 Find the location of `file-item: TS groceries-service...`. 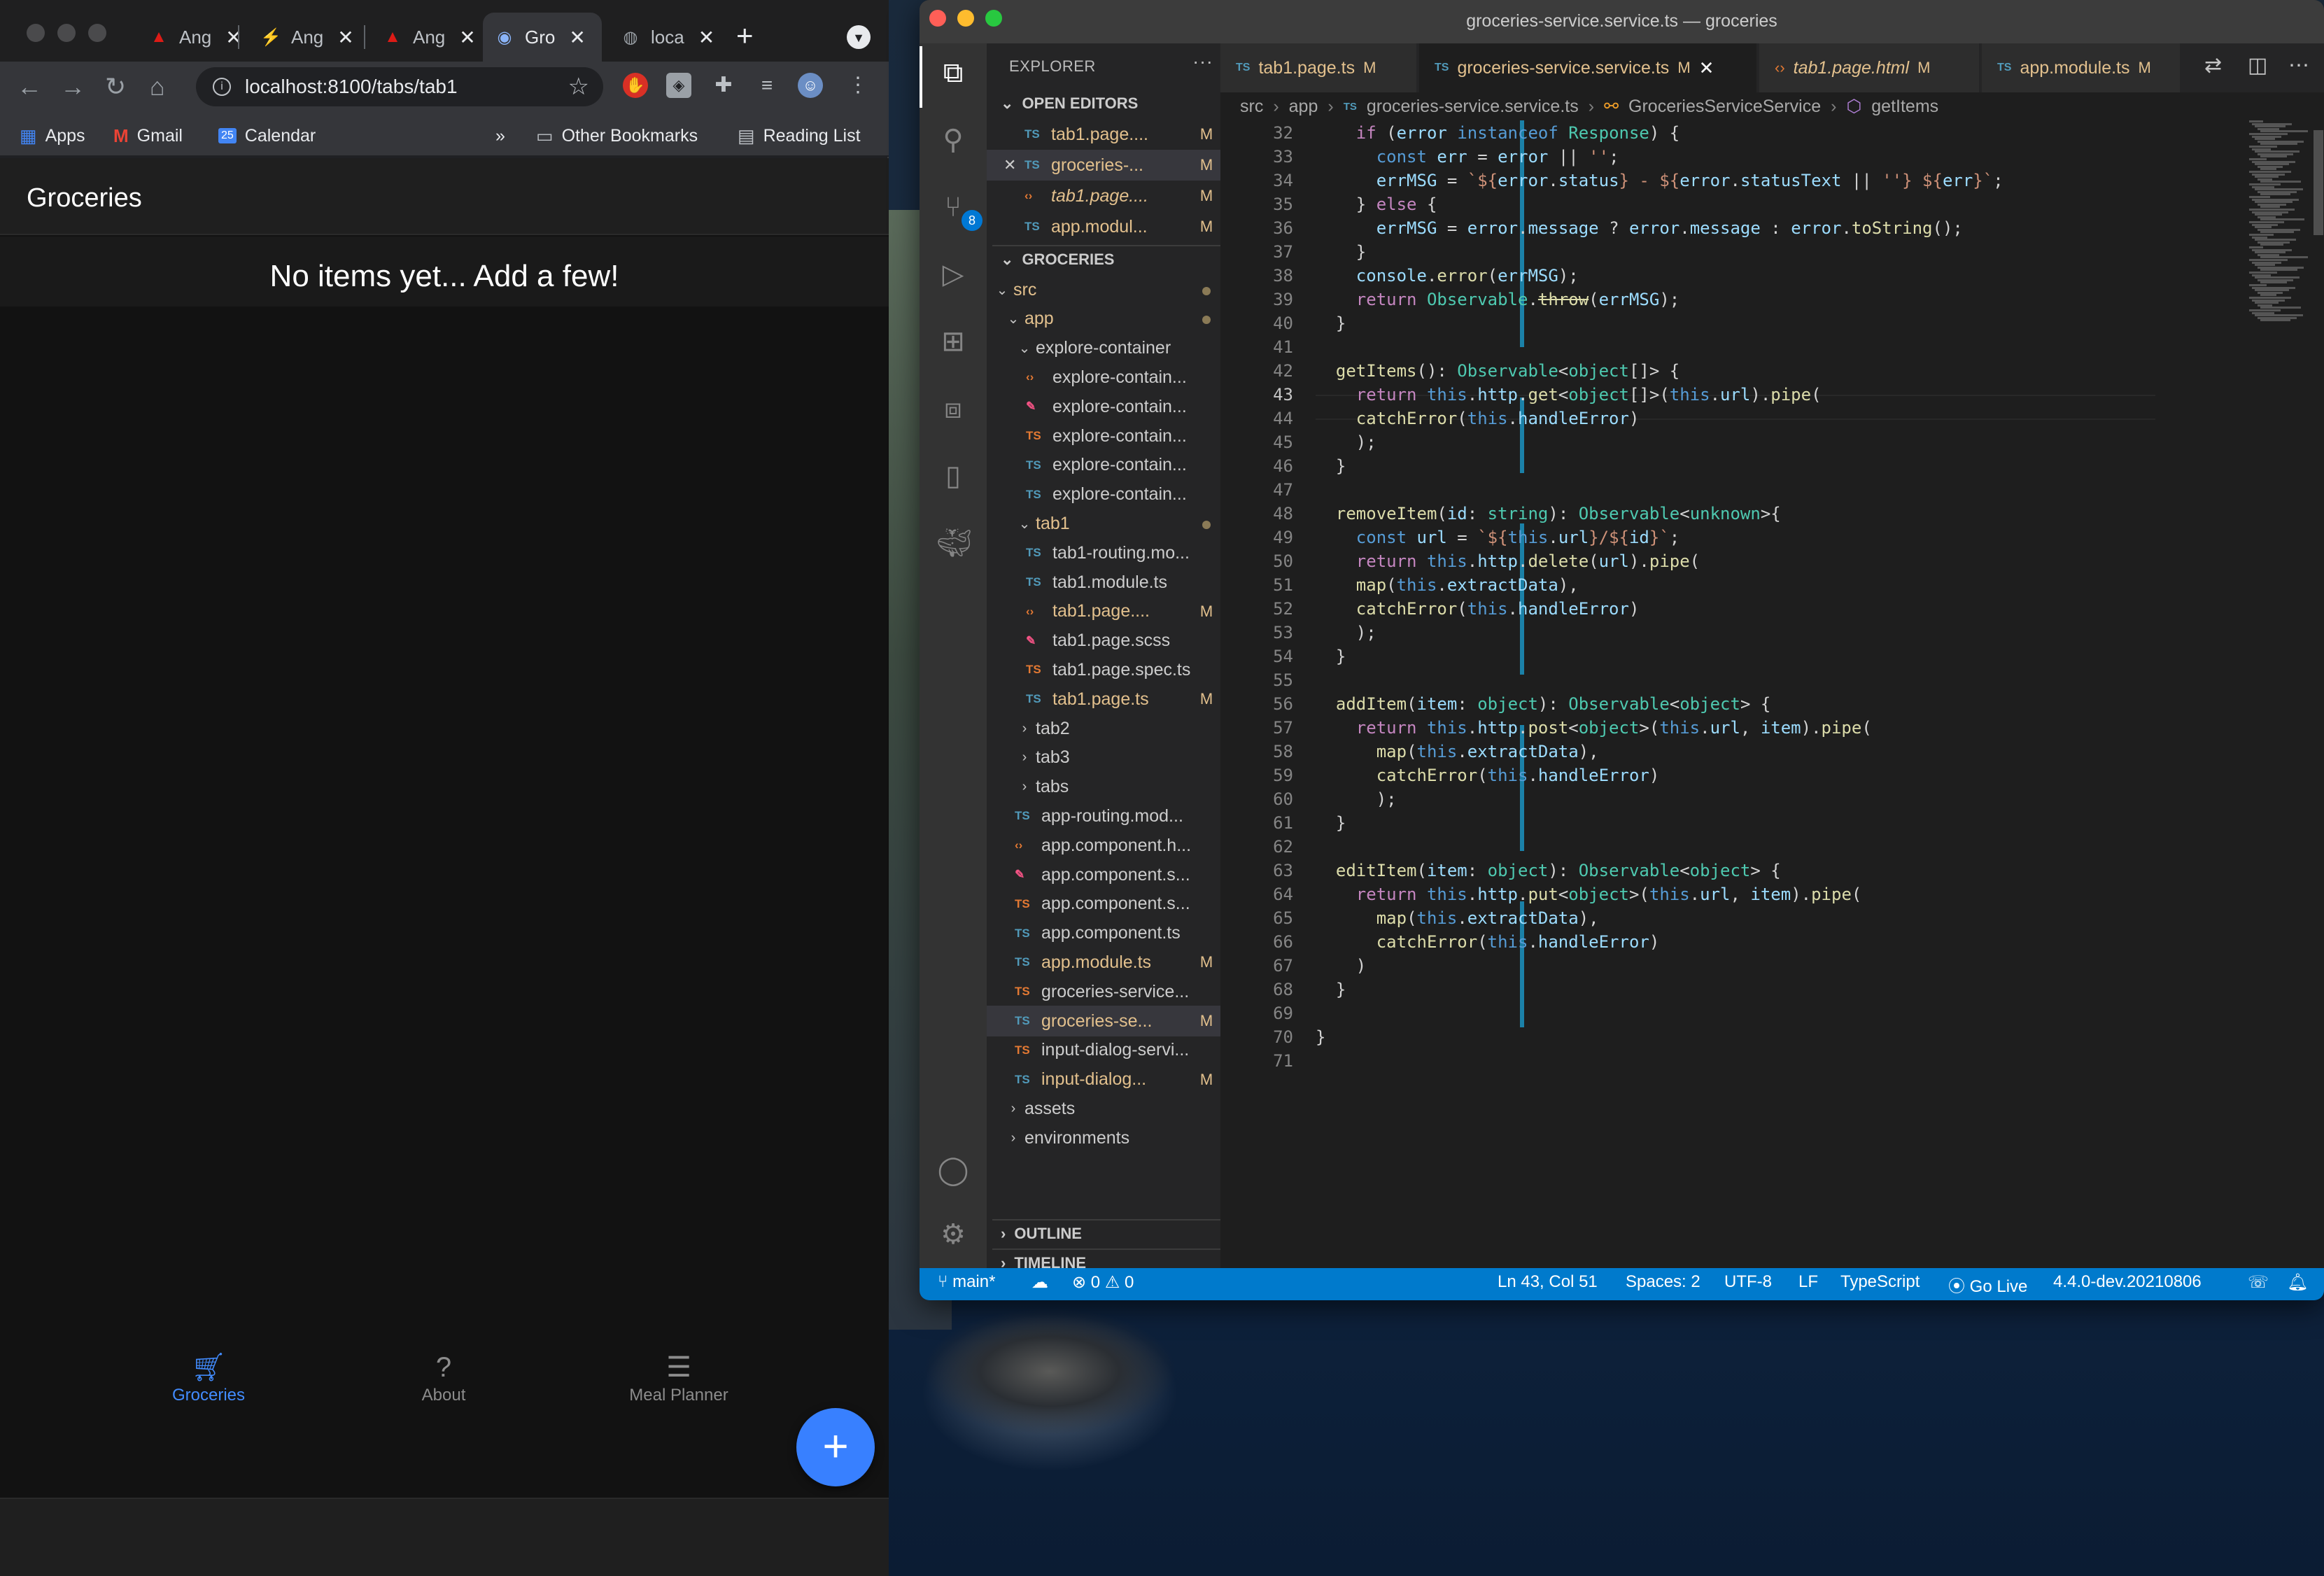

file-item: TS groceries-service... is located at coordinates (1103, 992).